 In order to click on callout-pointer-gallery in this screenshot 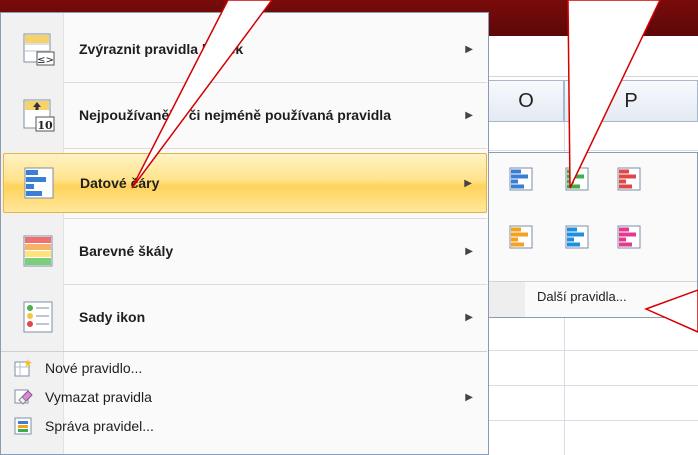, I will do `click(614, 94)`.